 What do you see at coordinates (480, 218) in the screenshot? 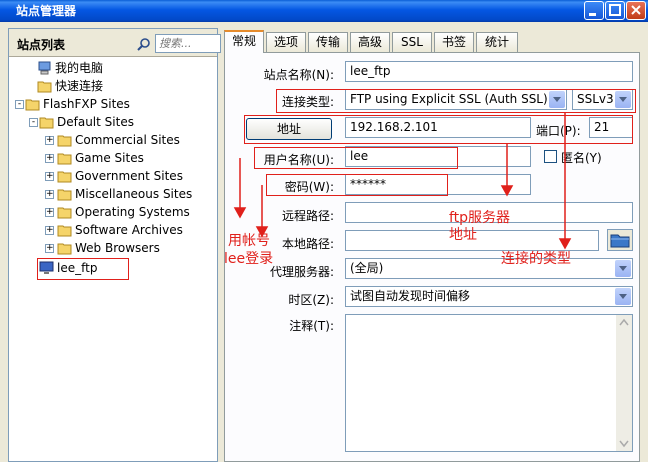
I see `annotation-server-line1: ftp服务器` at bounding box center [480, 218].